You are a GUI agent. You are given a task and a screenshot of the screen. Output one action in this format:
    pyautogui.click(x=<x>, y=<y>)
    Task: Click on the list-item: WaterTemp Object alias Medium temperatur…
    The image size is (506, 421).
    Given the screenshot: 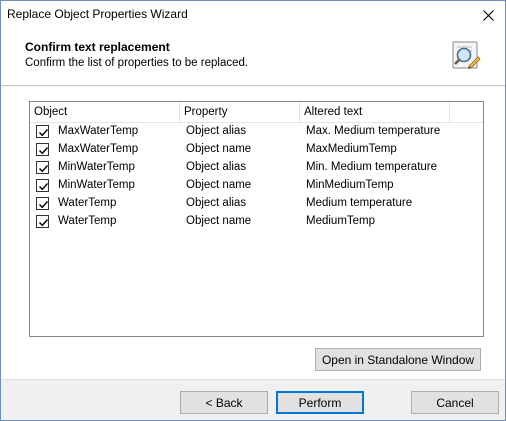 What is the action you would take?
    pyautogui.click(x=256, y=204)
    